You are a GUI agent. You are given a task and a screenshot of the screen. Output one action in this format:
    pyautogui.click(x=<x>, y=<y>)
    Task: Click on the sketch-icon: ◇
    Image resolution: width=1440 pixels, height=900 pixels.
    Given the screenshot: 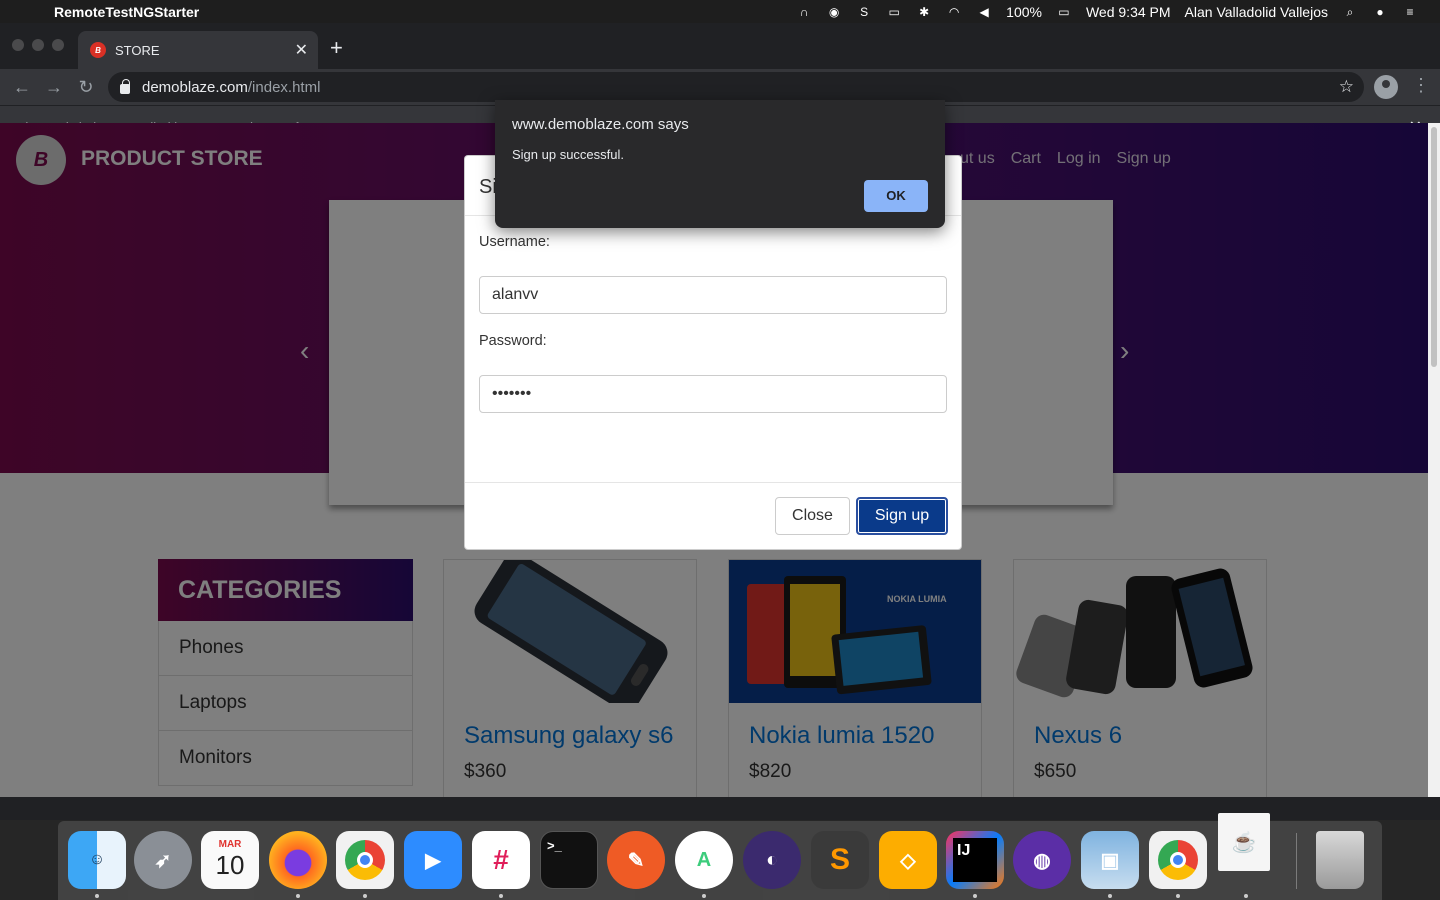 What is the action you would take?
    pyautogui.click(x=908, y=860)
    